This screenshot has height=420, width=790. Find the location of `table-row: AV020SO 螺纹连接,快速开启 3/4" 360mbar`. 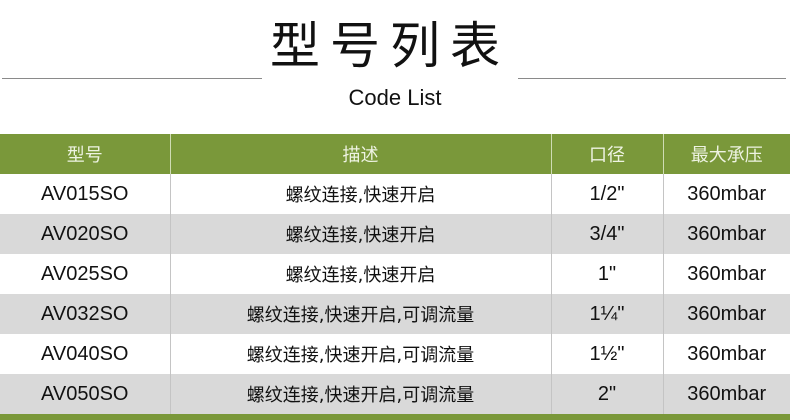

table-row: AV020SO 螺纹连接,快速开启 3/4" 360mbar is located at coordinates (395, 234).